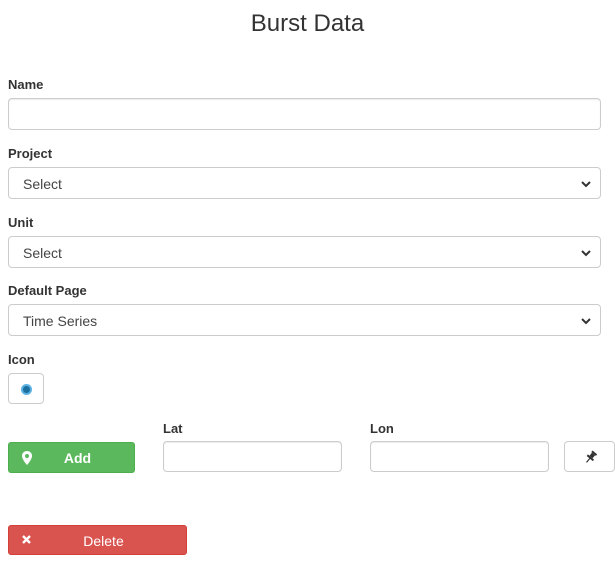 The width and height of the screenshot is (615, 568). What do you see at coordinates (42, 184) in the screenshot?
I see `project-select-value: Select` at bounding box center [42, 184].